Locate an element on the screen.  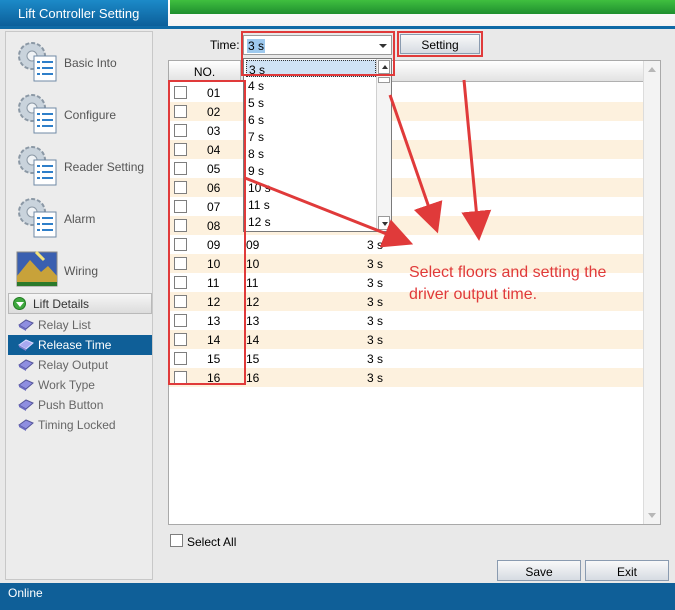
dropdown-option: 8 s is located at coordinates (311, 153).